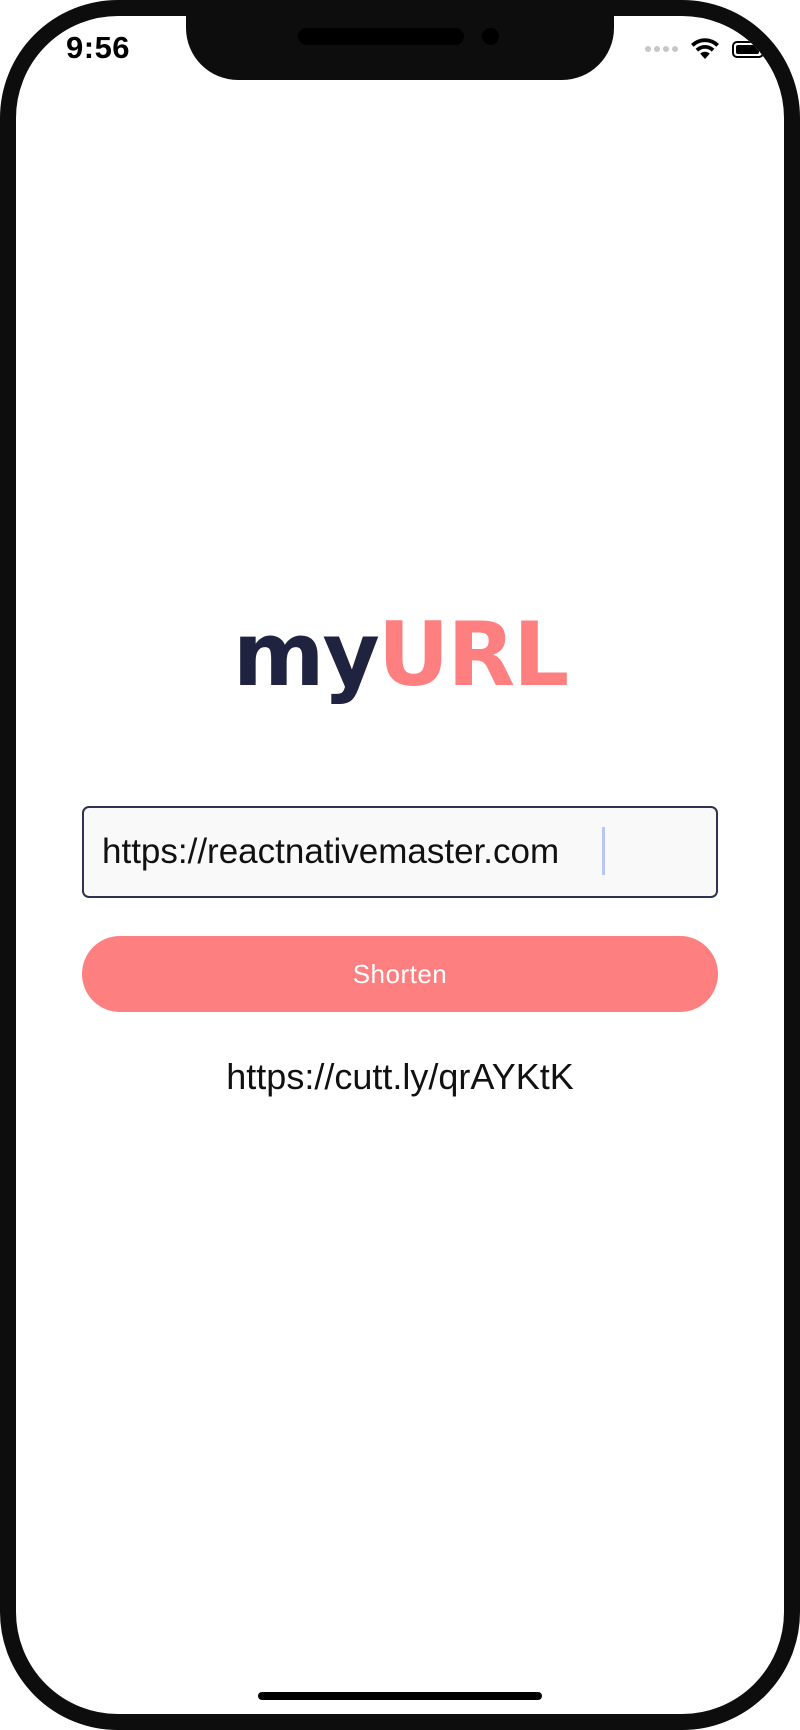  I want to click on shorten-button: Shorten, so click(400, 974).